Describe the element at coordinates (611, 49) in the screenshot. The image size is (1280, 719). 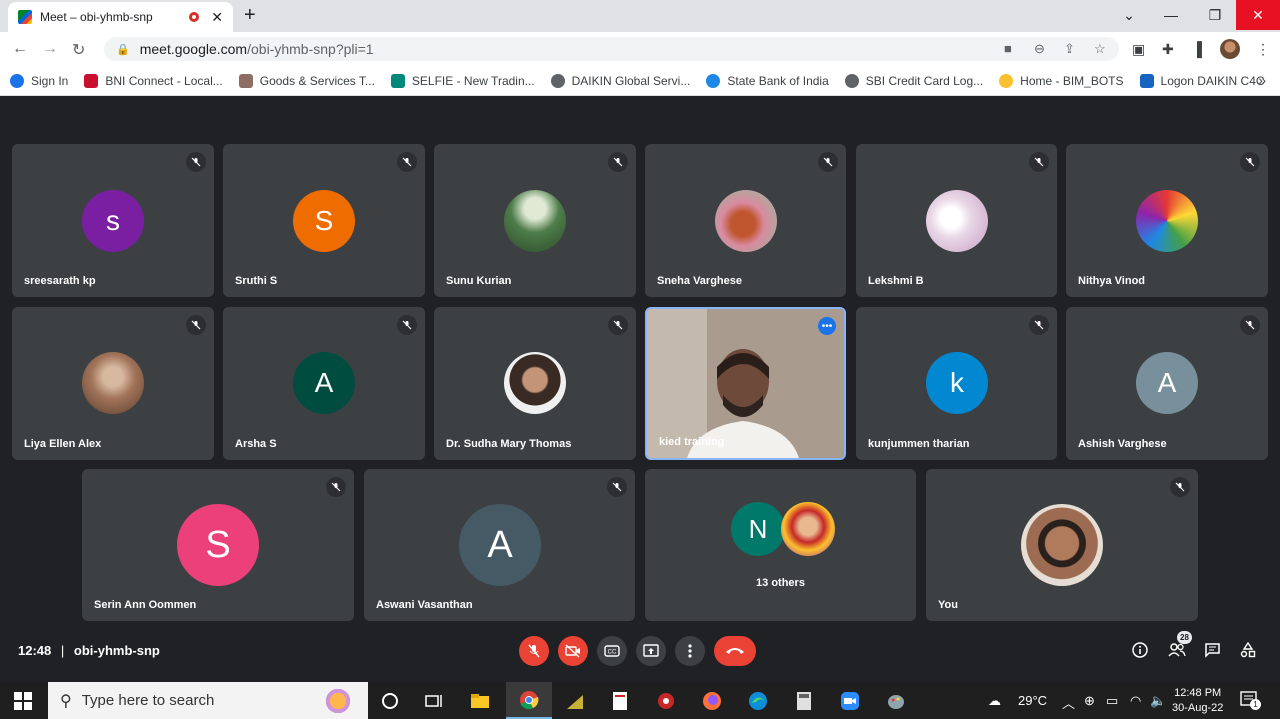
I see `address-bar: 🔒 meet.google.com/obi-yhmb-snp?pli=1` at that location.